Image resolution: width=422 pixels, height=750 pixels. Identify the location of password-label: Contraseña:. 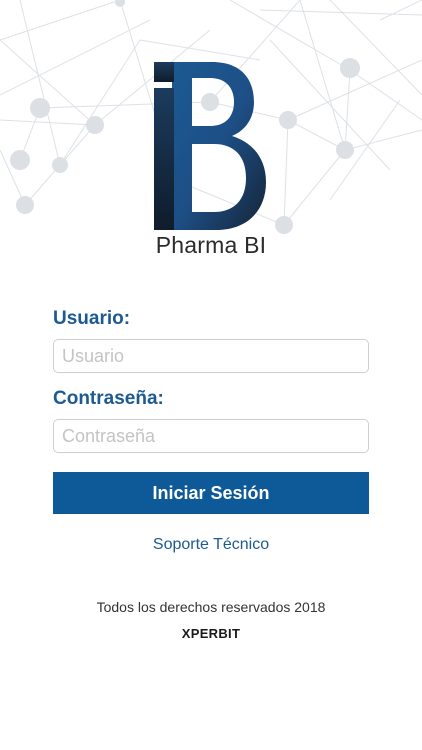
(108, 398).